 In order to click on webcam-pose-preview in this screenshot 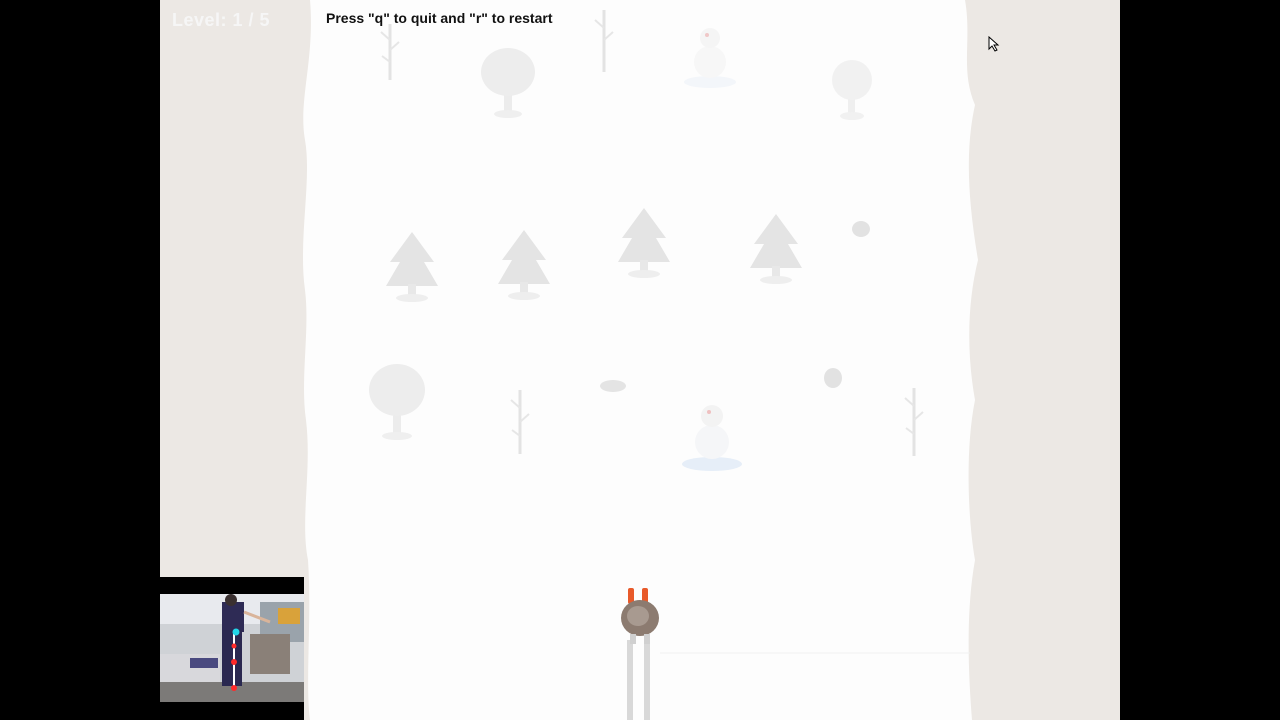, I will do `click(232, 648)`.